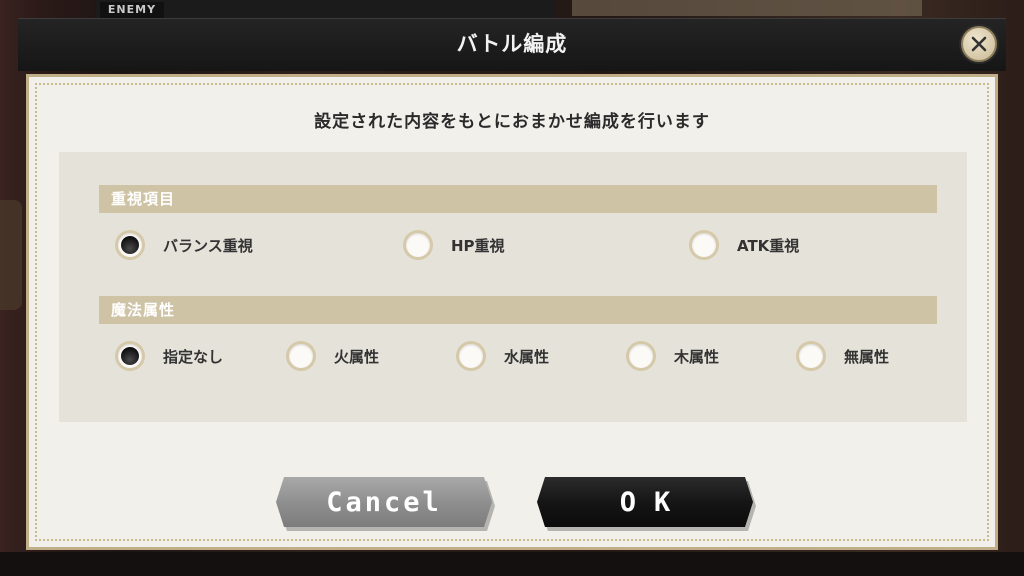 Image resolution: width=1024 pixels, height=576 pixels. What do you see at coordinates (384, 502) in the screenshot?
I see `cancel-button: Cancel` at bounding box center [384, 502].